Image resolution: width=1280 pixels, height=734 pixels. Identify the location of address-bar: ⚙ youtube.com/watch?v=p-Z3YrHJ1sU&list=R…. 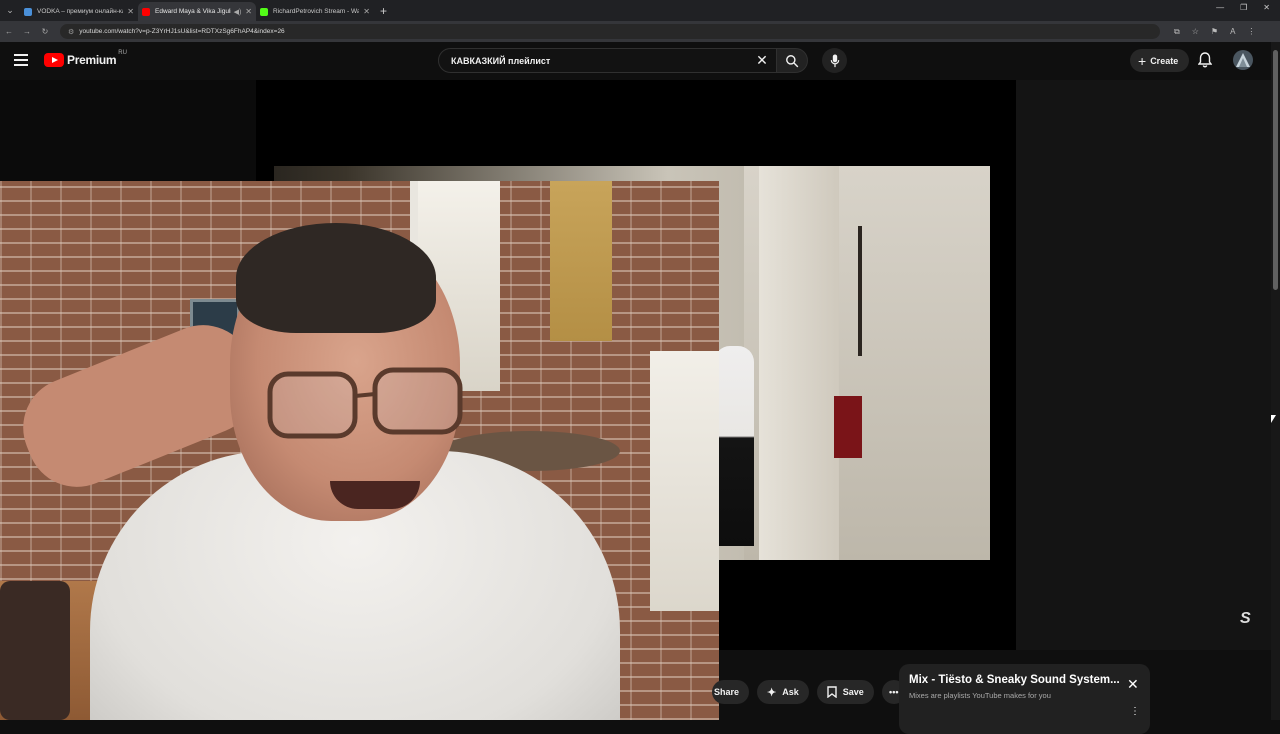
(610, 31).